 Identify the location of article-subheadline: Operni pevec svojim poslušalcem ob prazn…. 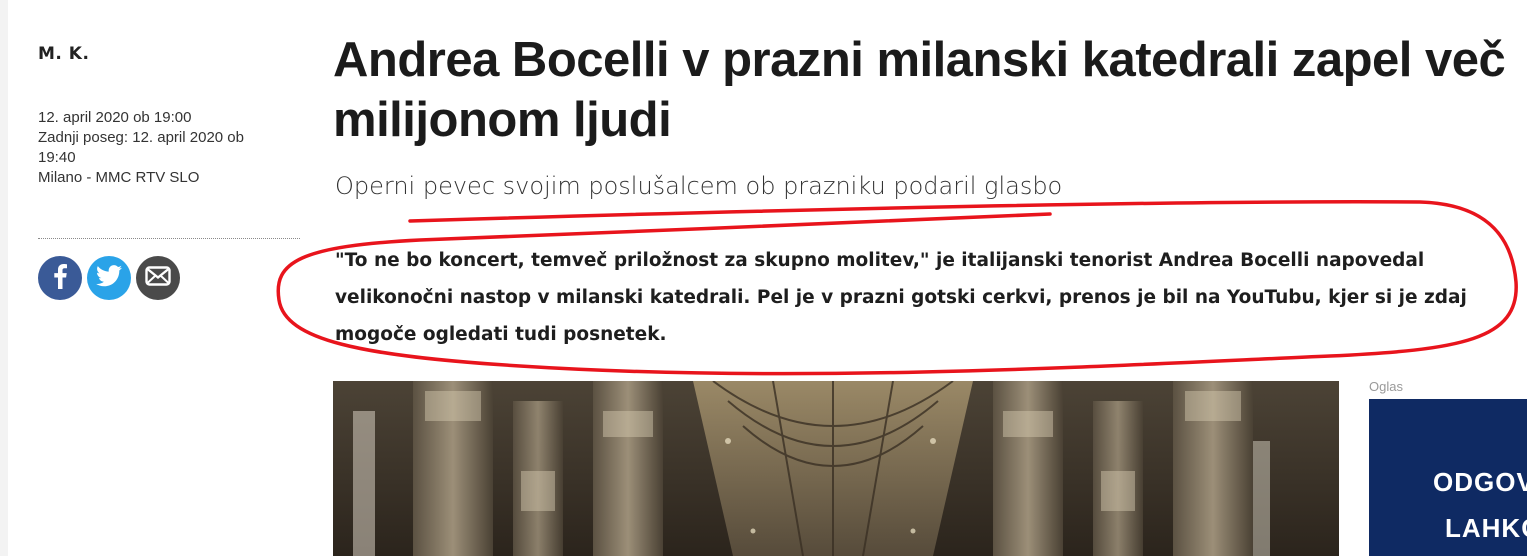
(699, 186).